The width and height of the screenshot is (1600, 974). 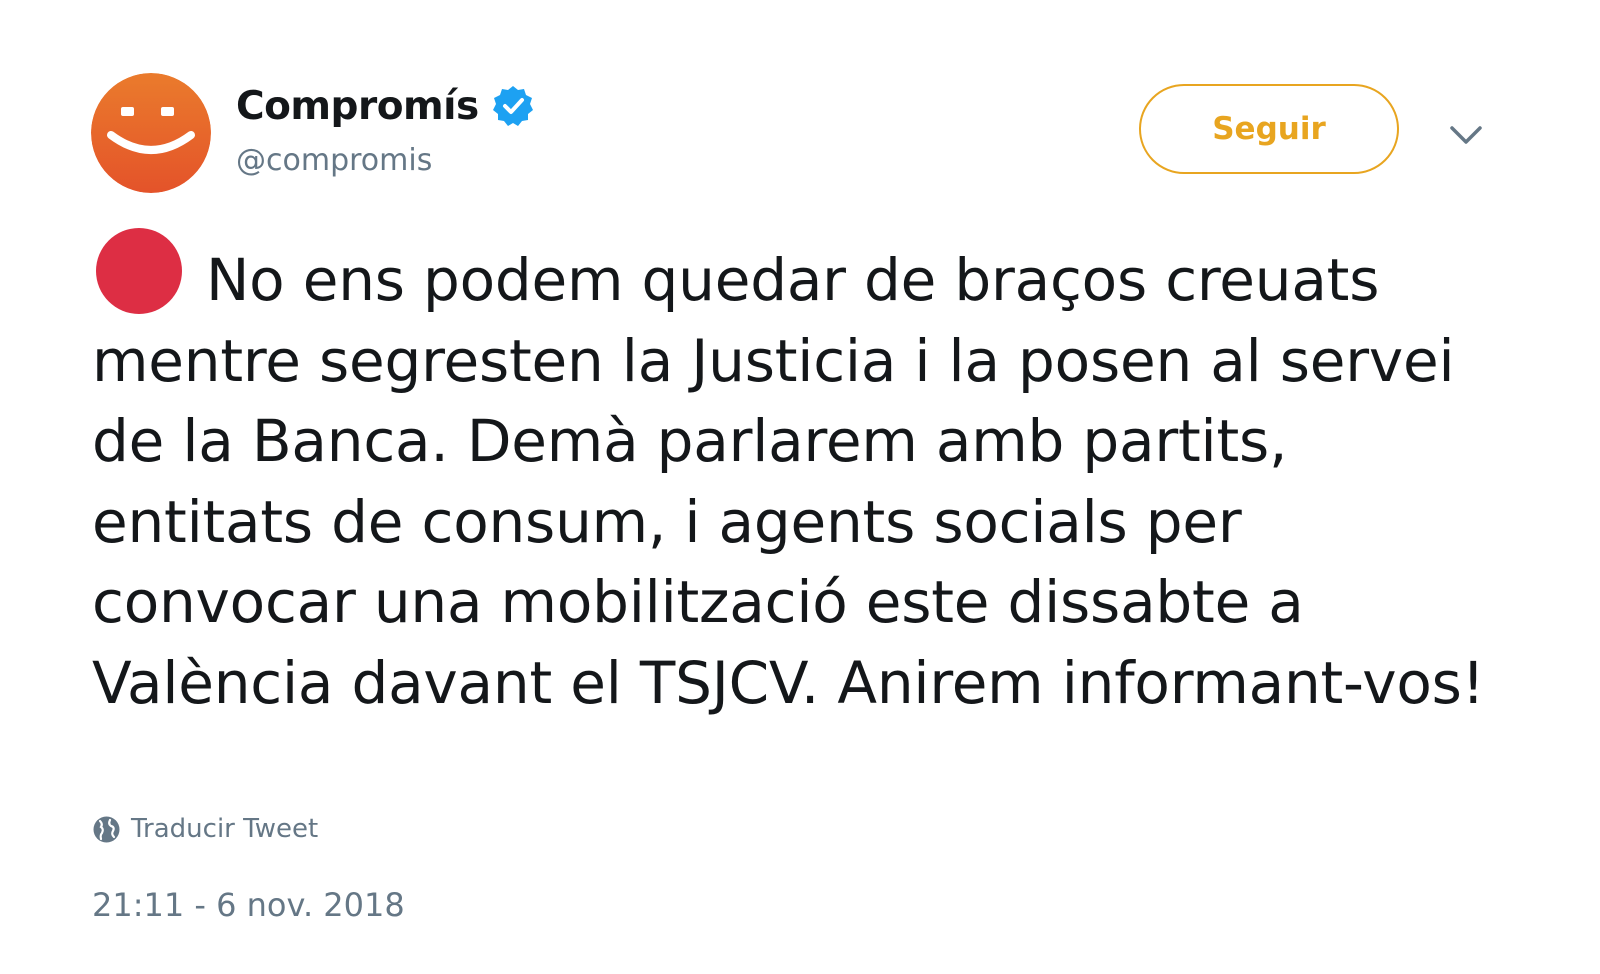 What do you see at coordinates (248, 905) in the screenshot?
I see `tweet-timestamp: 21:11 - 6 nov. 2018` at bounding box center [248, 905].